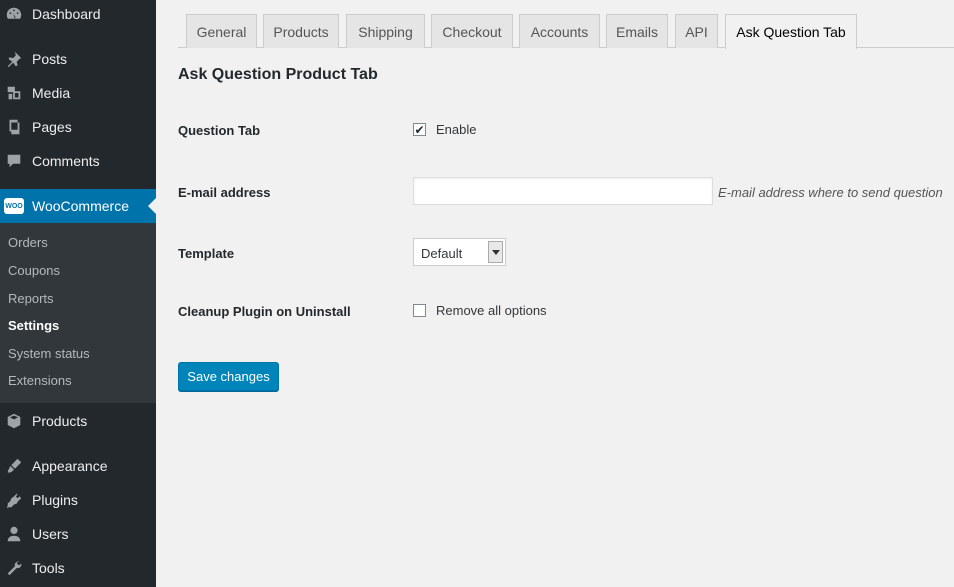 The height and width of the screenshot is (587, 954). I want to click on sidebar-item-label: Comments, so click(66, 161).